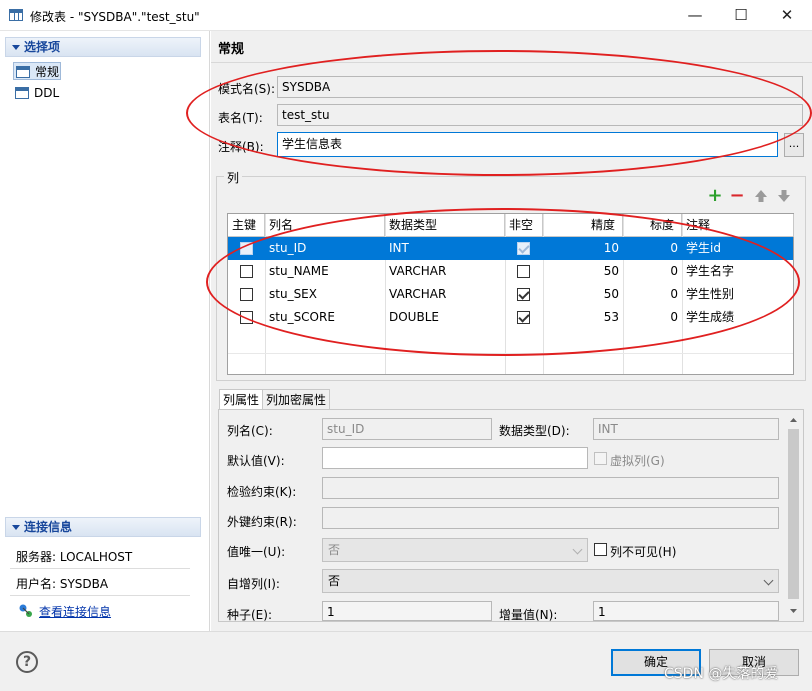  Describe the element at coordinates (47, 72) in the screenshot. I see `nav-item-label: 常规` at that location.